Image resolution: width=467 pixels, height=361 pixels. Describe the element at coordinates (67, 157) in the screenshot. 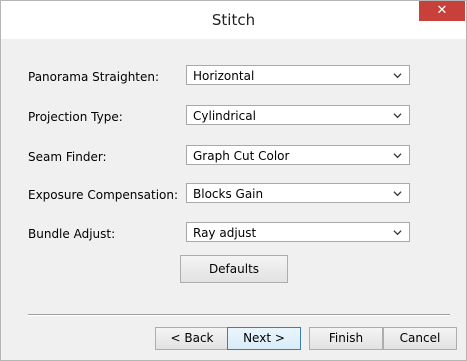

I see `seam-finder-label: Seam Finder:` at that location.